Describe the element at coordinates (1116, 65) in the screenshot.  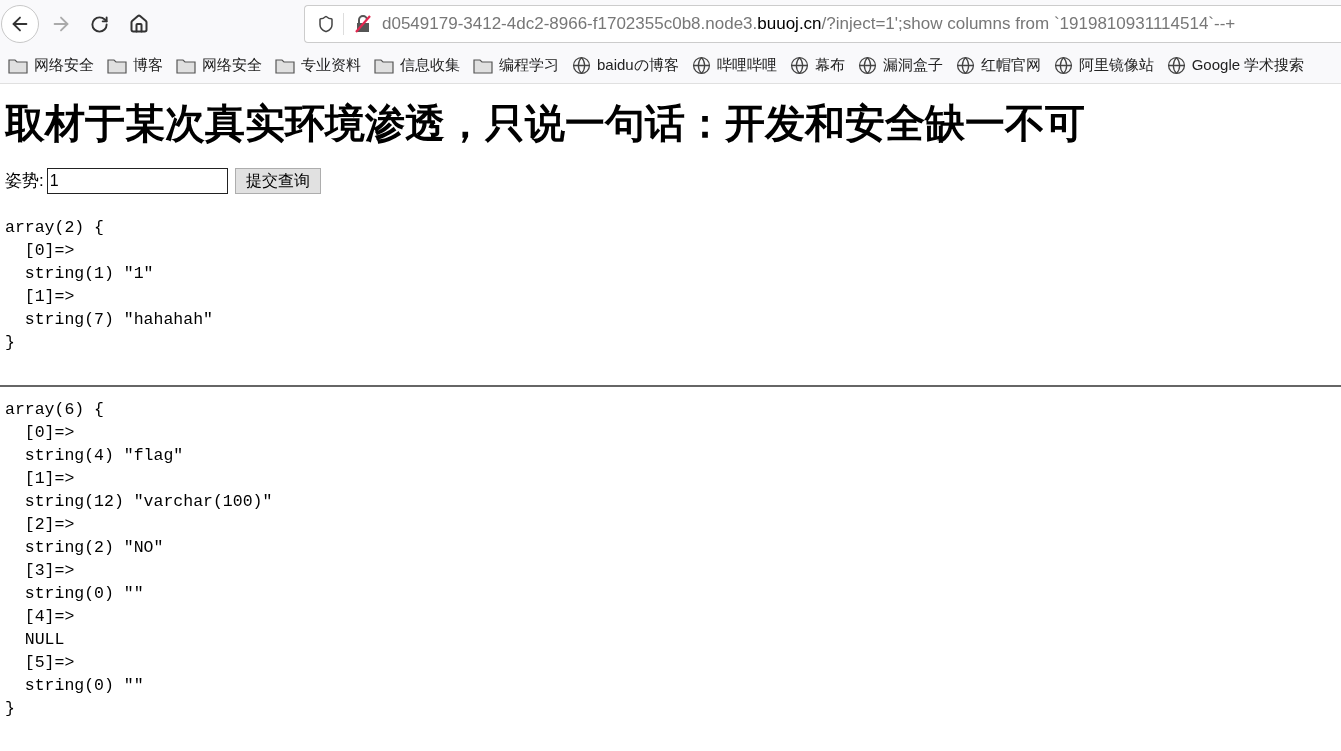
I see `bookmark-link: 阿里镜像站` at that location.